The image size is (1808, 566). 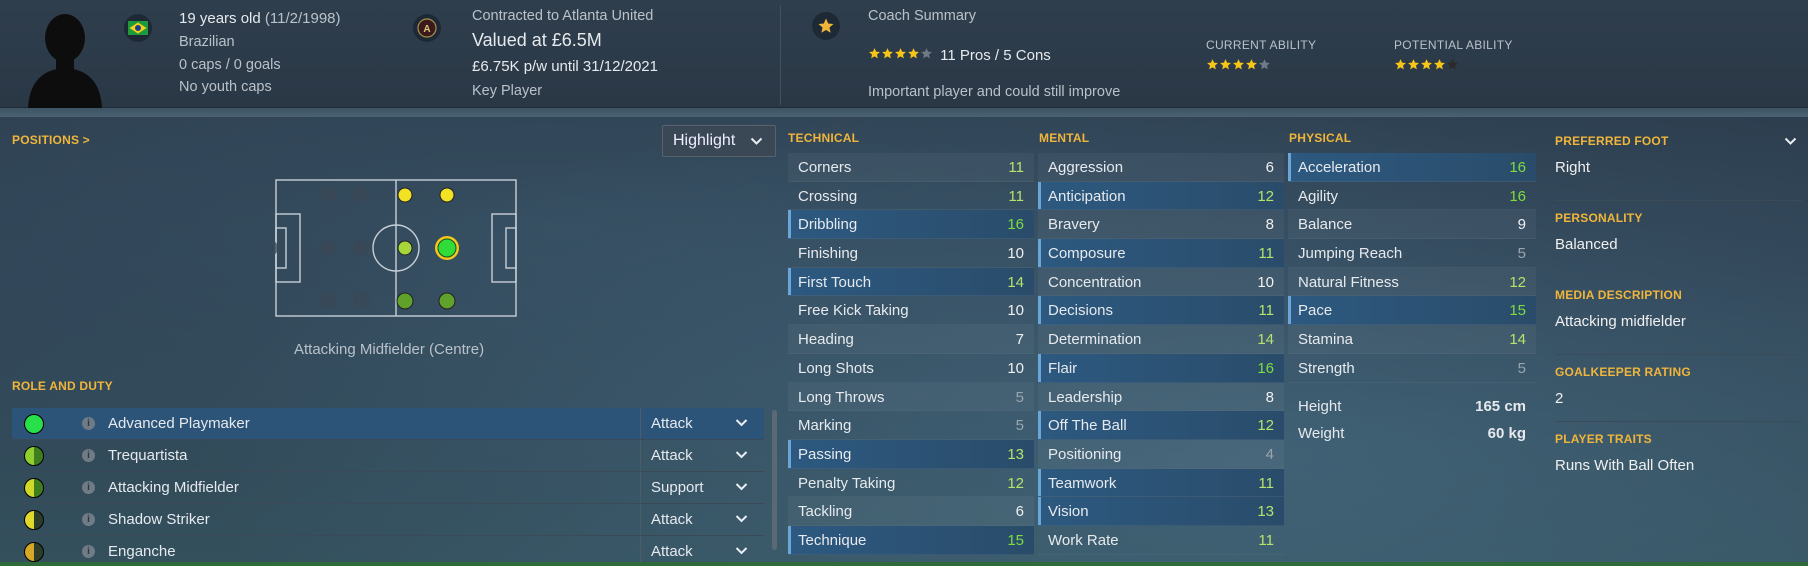 What do you see at coordinates (911, 225) in the screenshot?
I see `attribute-row: Dribbling 16` at bounding box center [911, 225].